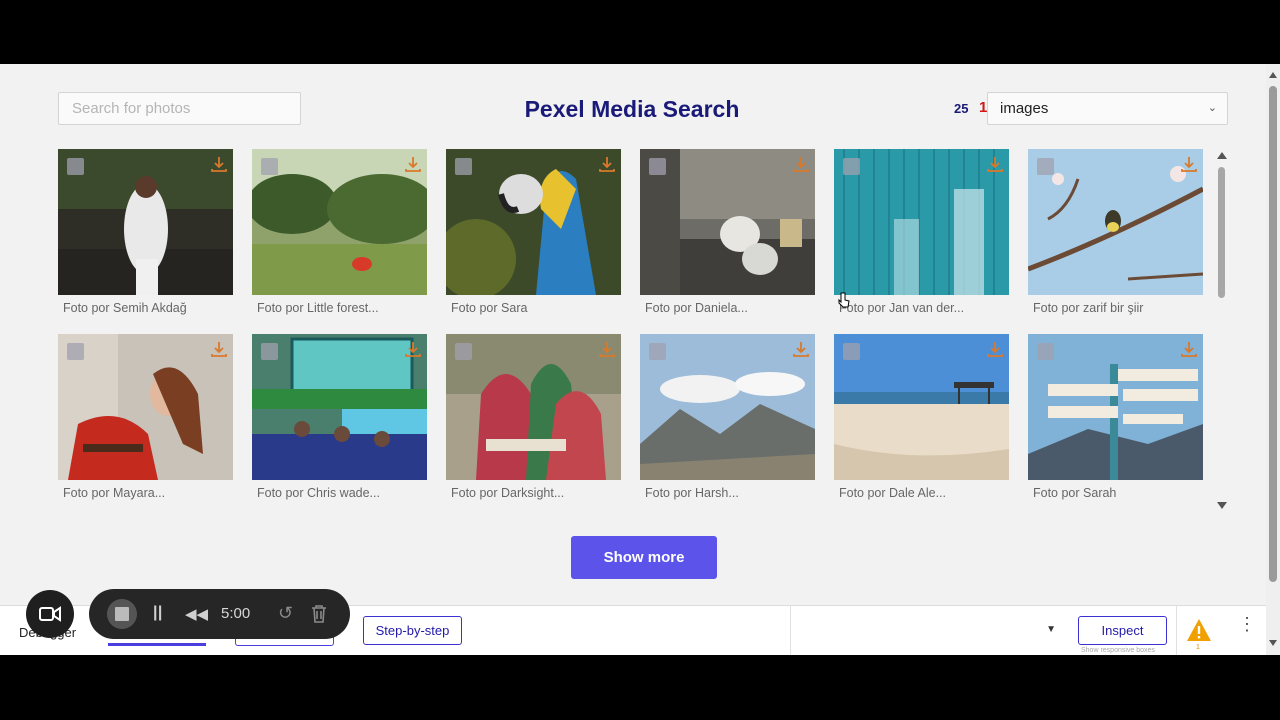 The height and width of the screenshot is (720, 1280). Describe the element at coordinates (640, 32) in the screenshot. I see `letterbox-top` at that location.